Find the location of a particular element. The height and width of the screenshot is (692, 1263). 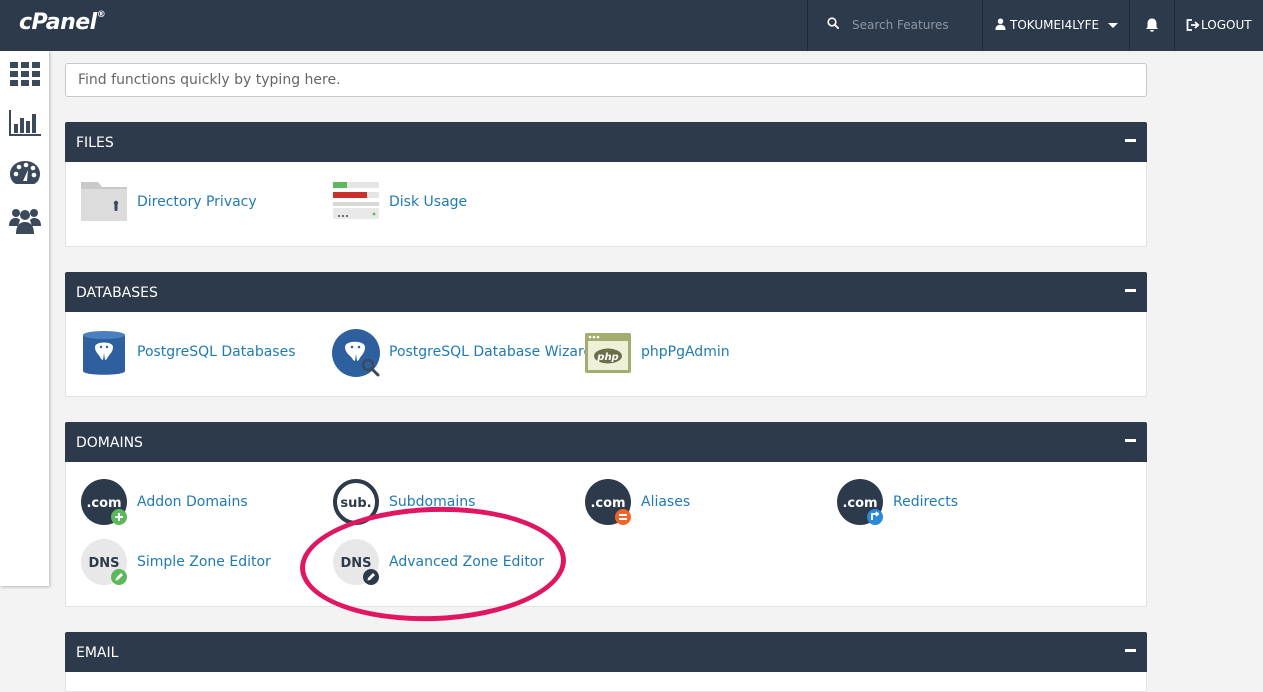

item-label: Subdomains is located at coordinates (432, 502).